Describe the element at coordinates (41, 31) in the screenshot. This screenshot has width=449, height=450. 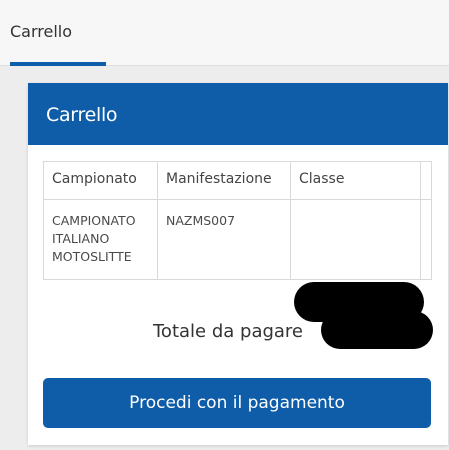
I see `tab-carrello: Carrello` at that location.